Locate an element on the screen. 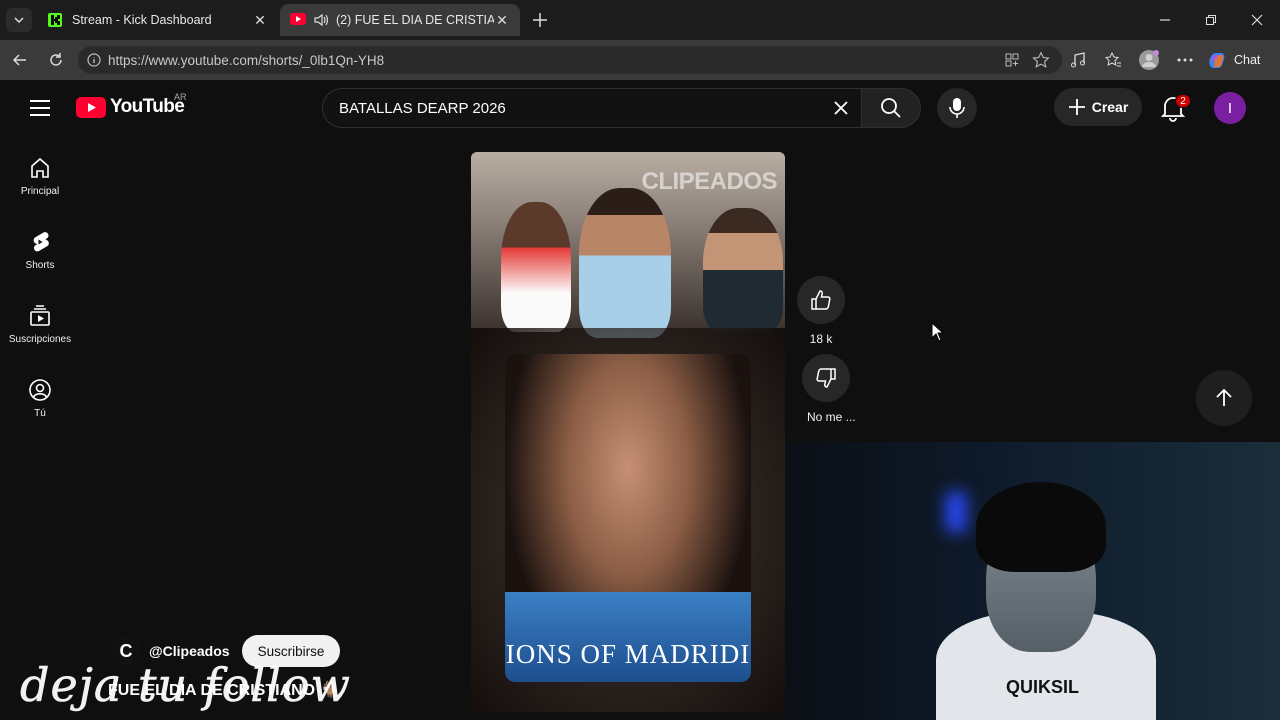  subscriptions-icon is located at coordinates (40, 315).